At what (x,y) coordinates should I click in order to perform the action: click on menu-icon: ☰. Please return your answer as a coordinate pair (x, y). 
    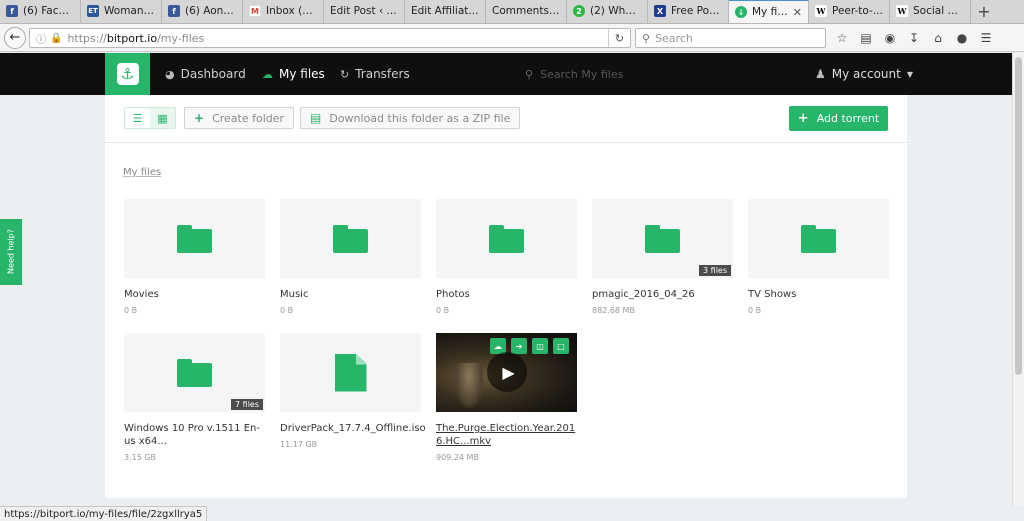
    Looking at the image, I should click on (986, 38).